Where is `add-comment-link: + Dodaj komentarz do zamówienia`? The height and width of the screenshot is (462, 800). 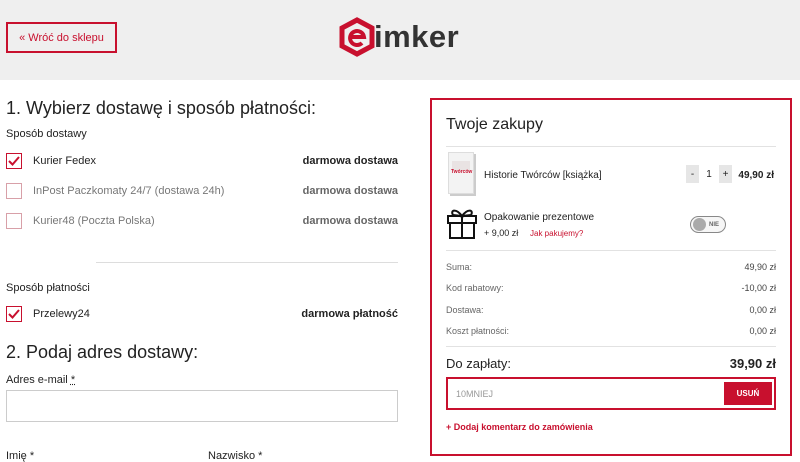
add-comment-link: + Dodaj komentarz do zamówienia is located at coordinates (519, 427).